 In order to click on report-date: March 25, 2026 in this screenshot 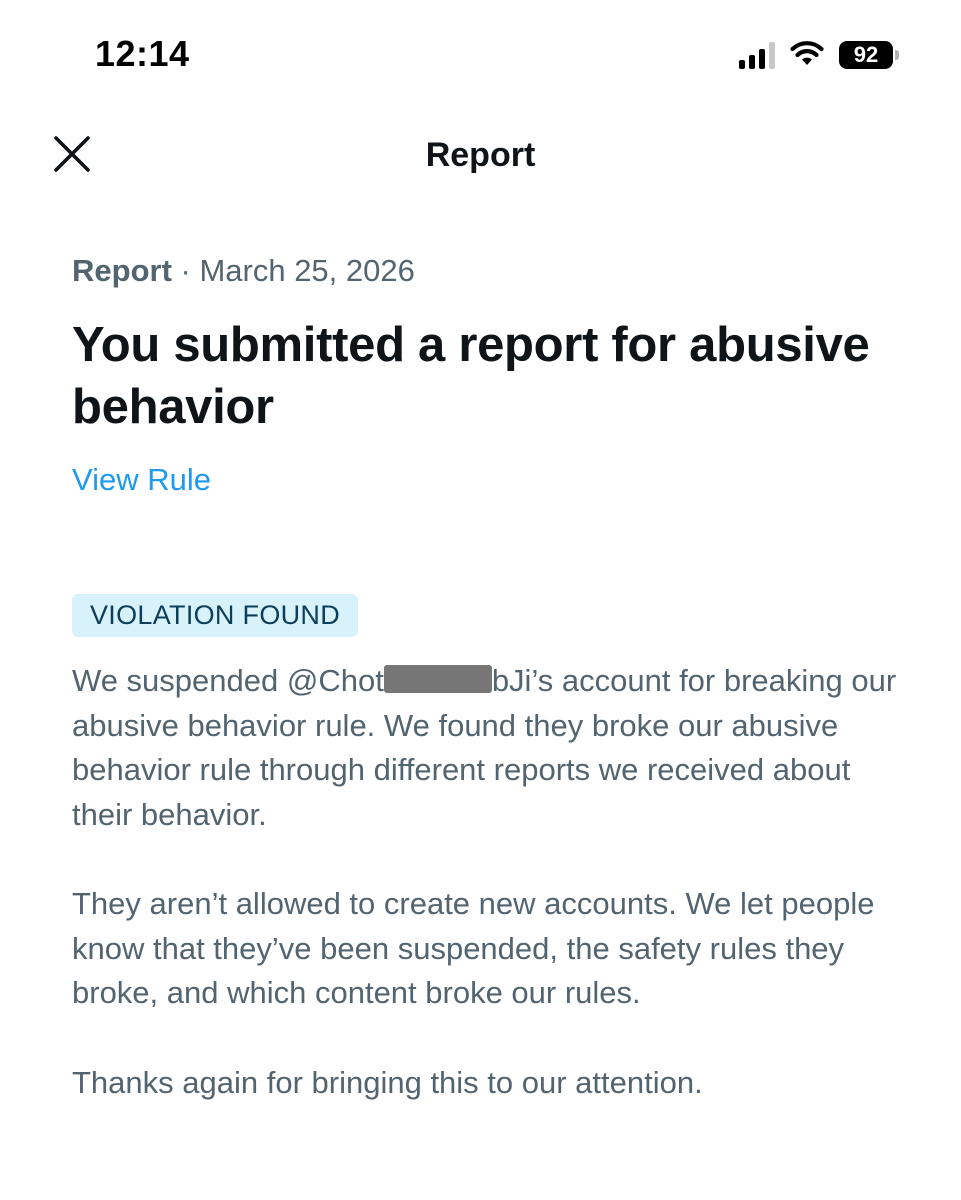, I will do `click(307, 270)`.